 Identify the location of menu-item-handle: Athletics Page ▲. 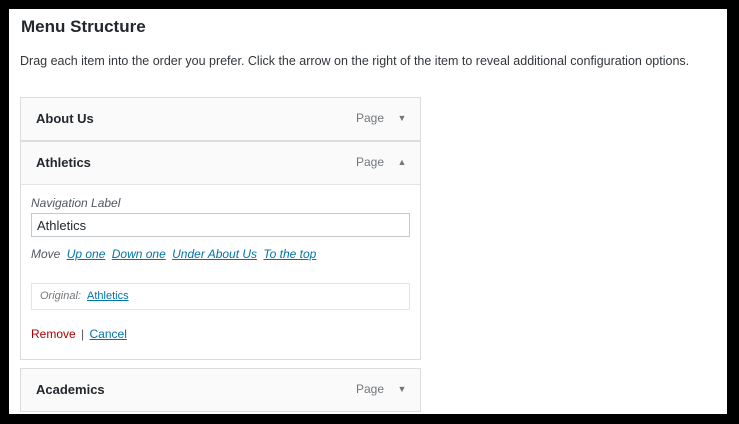
(220, 163).